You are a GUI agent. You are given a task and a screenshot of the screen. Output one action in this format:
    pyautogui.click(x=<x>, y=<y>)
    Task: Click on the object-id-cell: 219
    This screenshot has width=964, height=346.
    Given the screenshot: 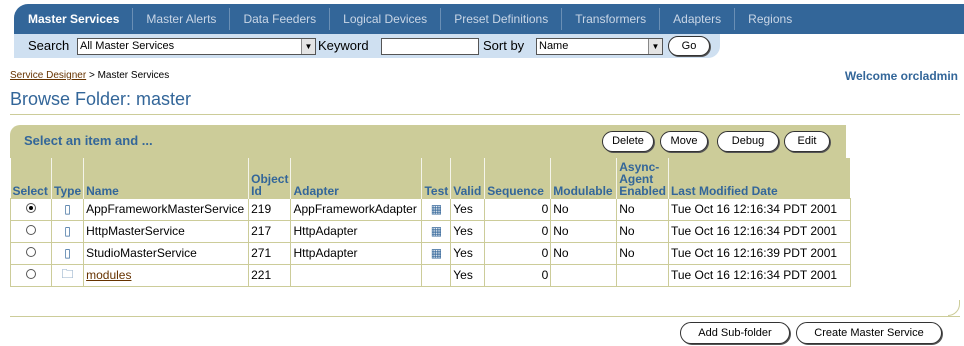 What is the action you would take?
    pyautogui.click(x=270, y=209)
    